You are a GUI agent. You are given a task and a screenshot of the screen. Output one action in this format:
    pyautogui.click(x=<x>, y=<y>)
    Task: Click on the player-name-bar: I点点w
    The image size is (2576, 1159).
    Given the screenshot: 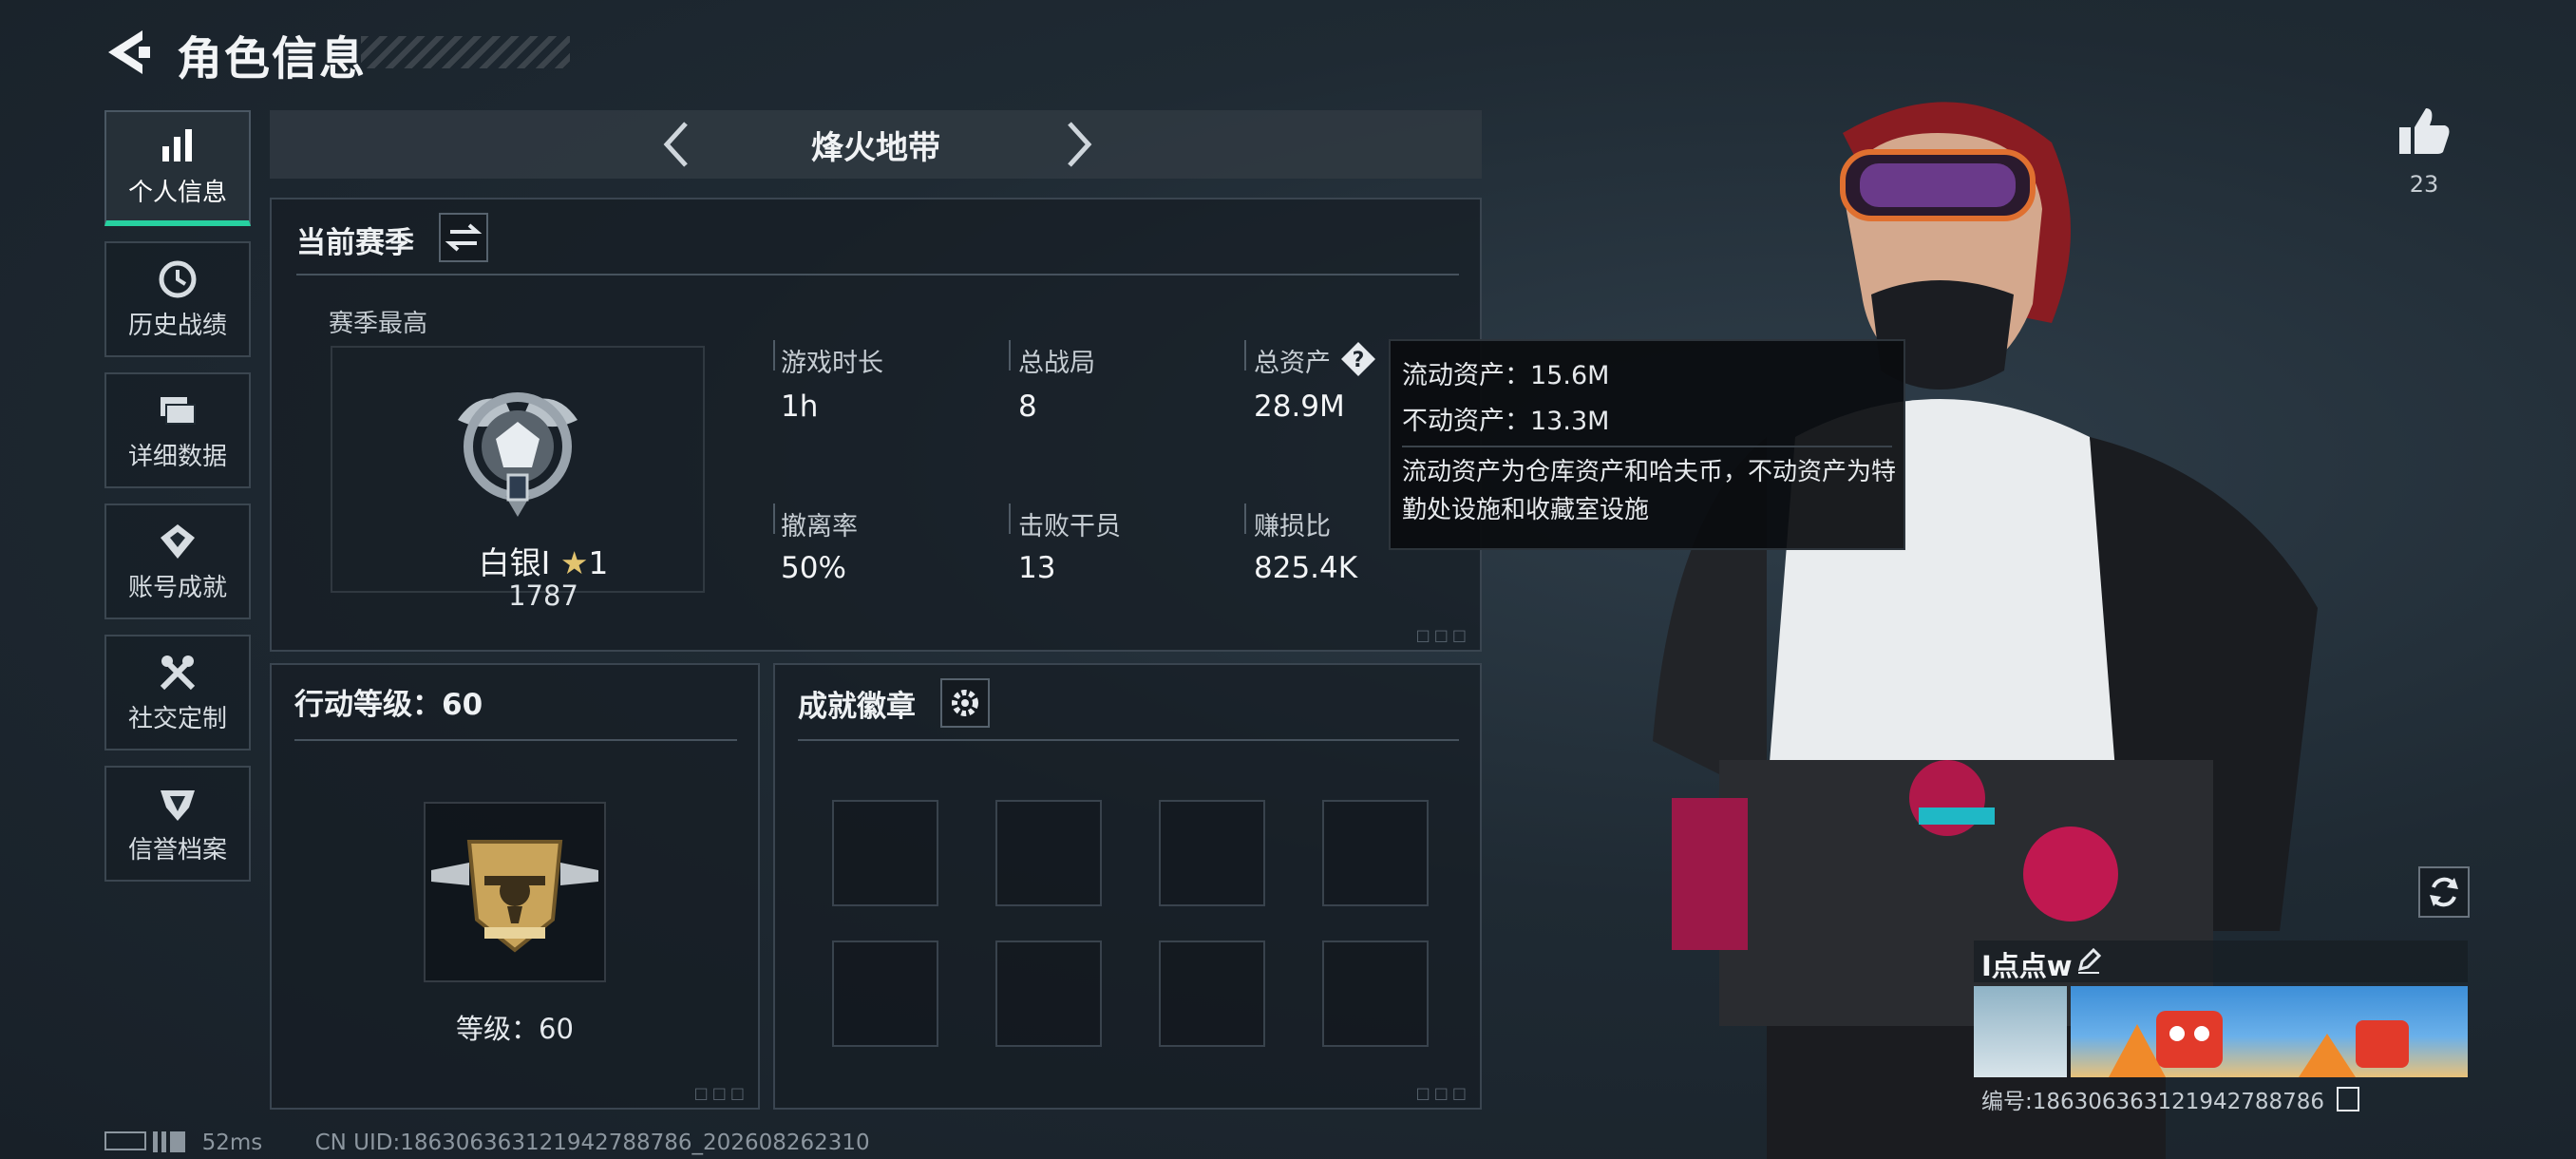 What is the action you would take?
    pyautogui.click(x=2221, y=961)
    